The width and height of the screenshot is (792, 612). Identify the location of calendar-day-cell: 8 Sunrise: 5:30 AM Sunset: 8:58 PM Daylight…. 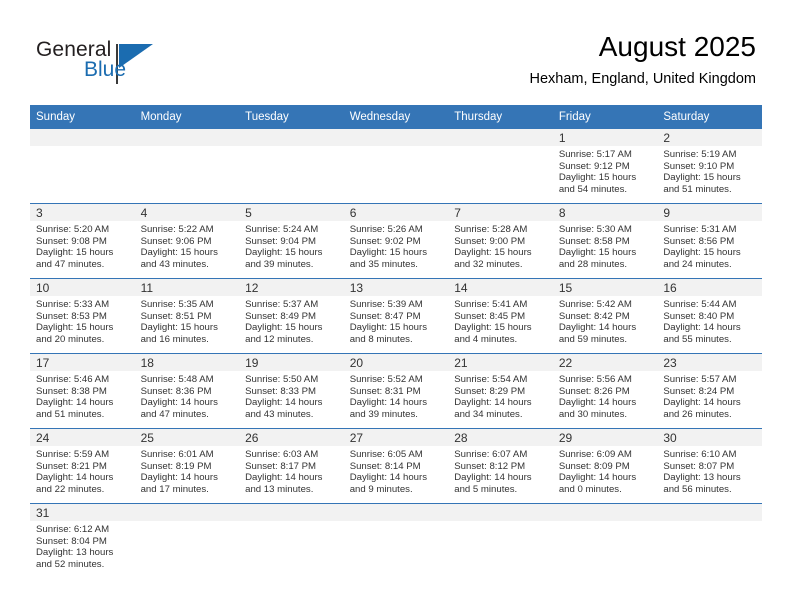
(605, 241).